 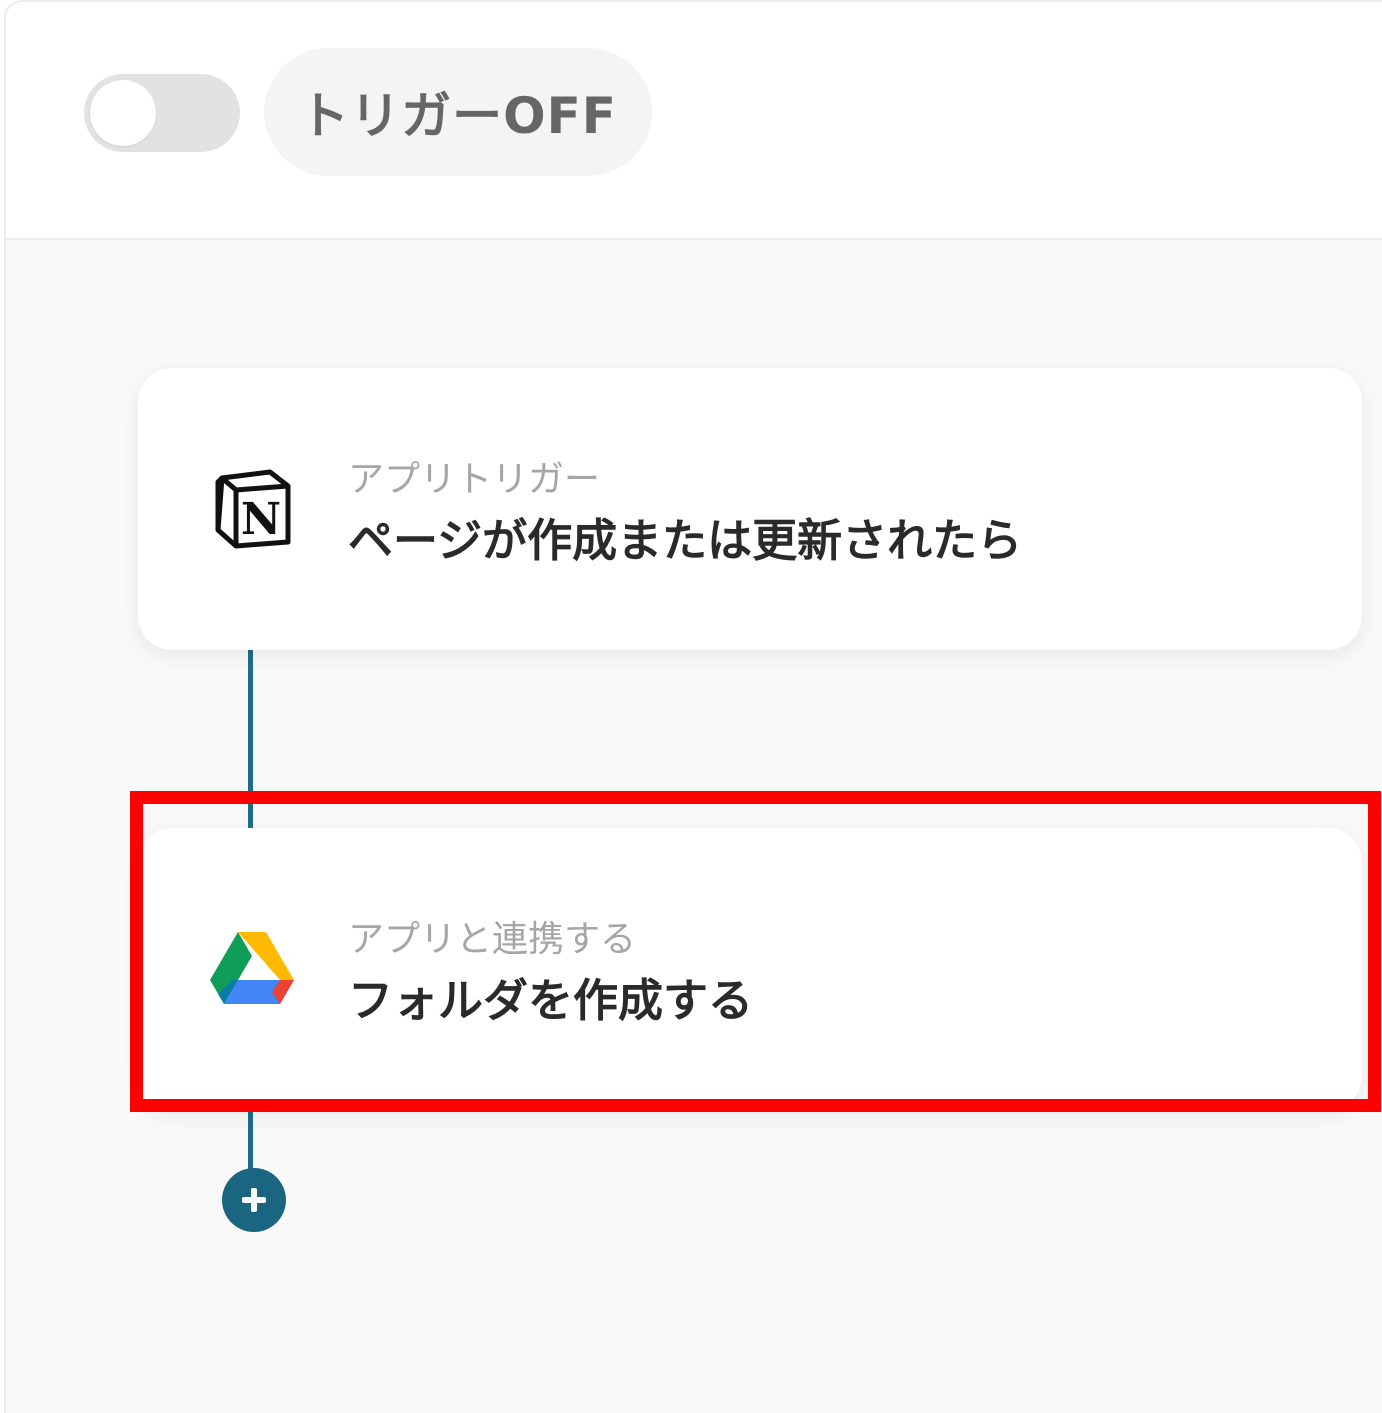 What do you see at coordinates (252, 970) in the screenshot?
I see `google-drive-icon` at bounding box center [252, 970].